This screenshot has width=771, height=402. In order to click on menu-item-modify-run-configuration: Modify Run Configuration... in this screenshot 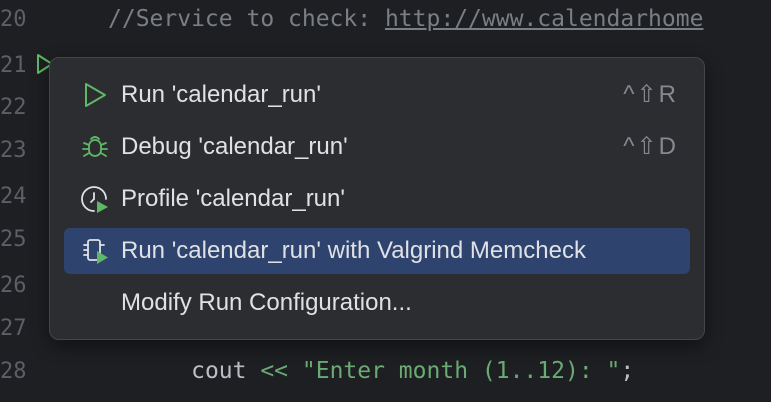, I will do `click(377, 303)`.